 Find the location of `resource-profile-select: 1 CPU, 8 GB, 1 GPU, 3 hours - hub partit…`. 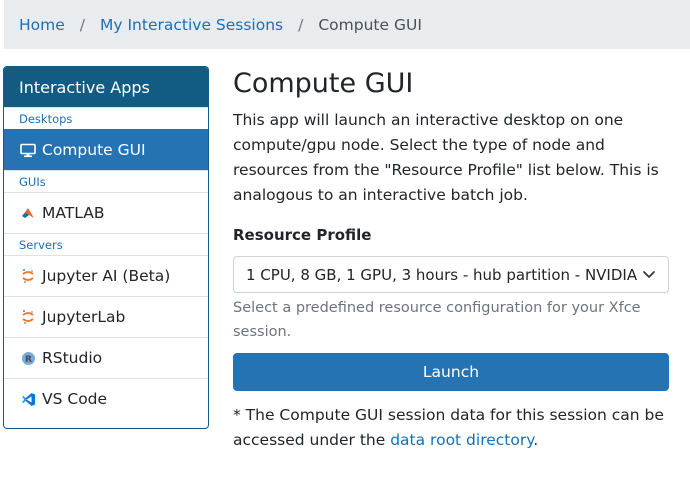

resource-profile-select: 1 CPU, 8 GB, 1 GPU, 3 hours - hub partit… is located at coordinates (451, 274).